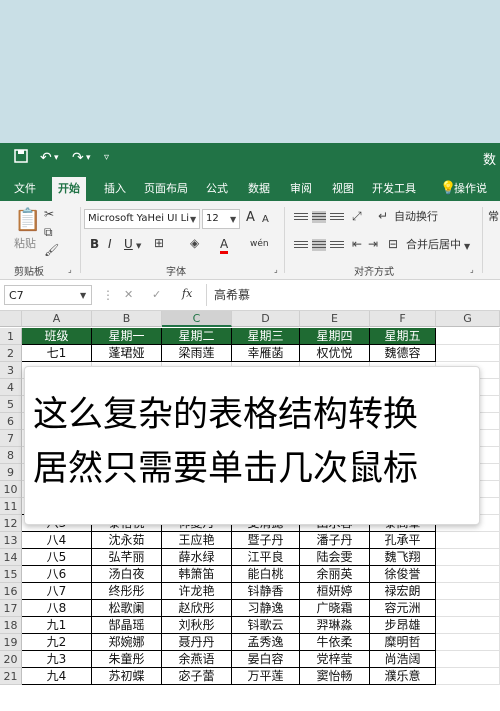 The image size is (500, 711). I want to click on cancel-icon: ✕, so click(128, 295).